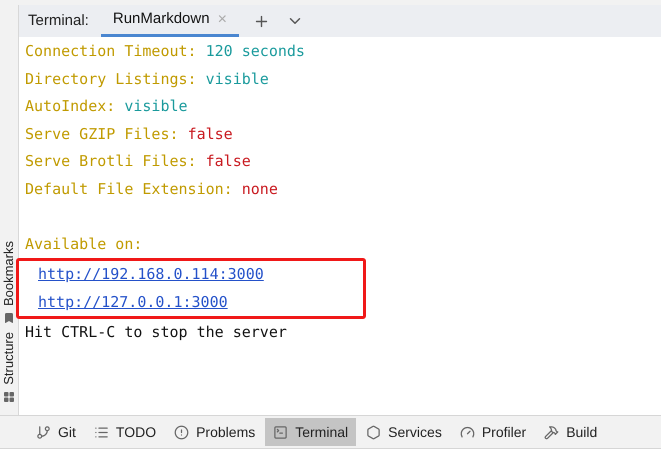  I want to click on output-text: Hit CTRL-C to stop the server, so click(156, 332).